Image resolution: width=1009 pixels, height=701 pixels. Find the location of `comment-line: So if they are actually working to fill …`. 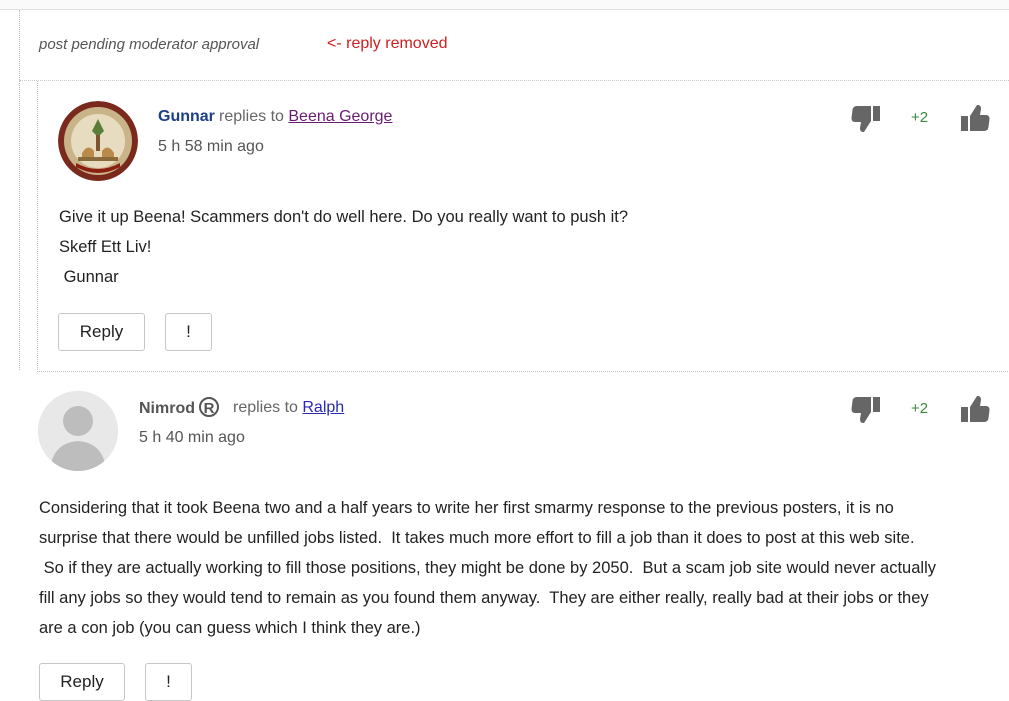

comment-line: So if they are actually working to fill … is located at coordinates (487, 568).